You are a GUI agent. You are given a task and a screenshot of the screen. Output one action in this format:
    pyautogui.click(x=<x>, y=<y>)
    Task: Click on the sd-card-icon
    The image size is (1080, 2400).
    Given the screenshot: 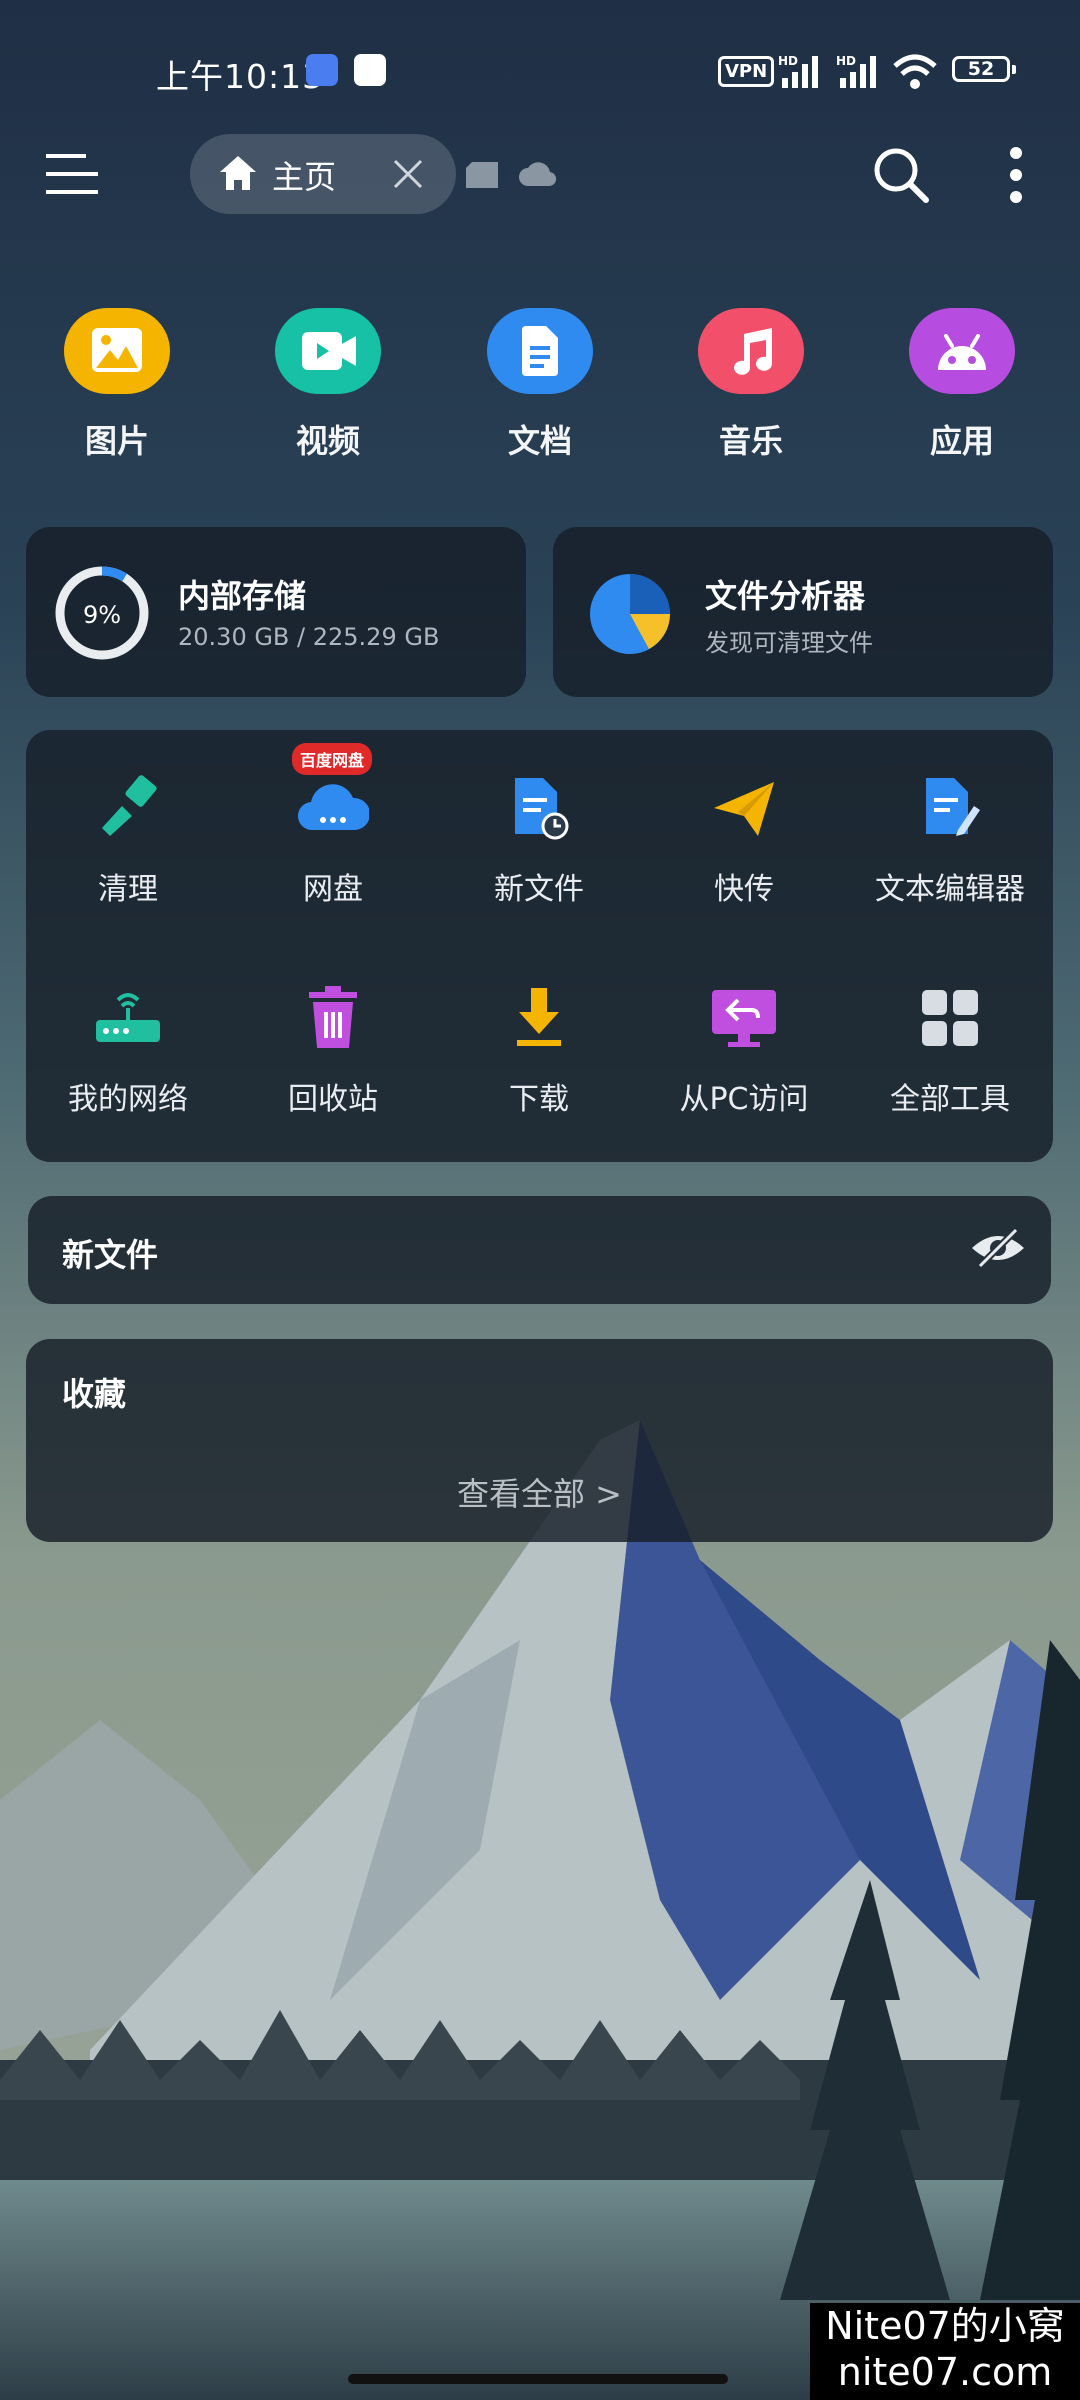 What is the action you would take?
    pyautogui.click(x=482, y=175)
    